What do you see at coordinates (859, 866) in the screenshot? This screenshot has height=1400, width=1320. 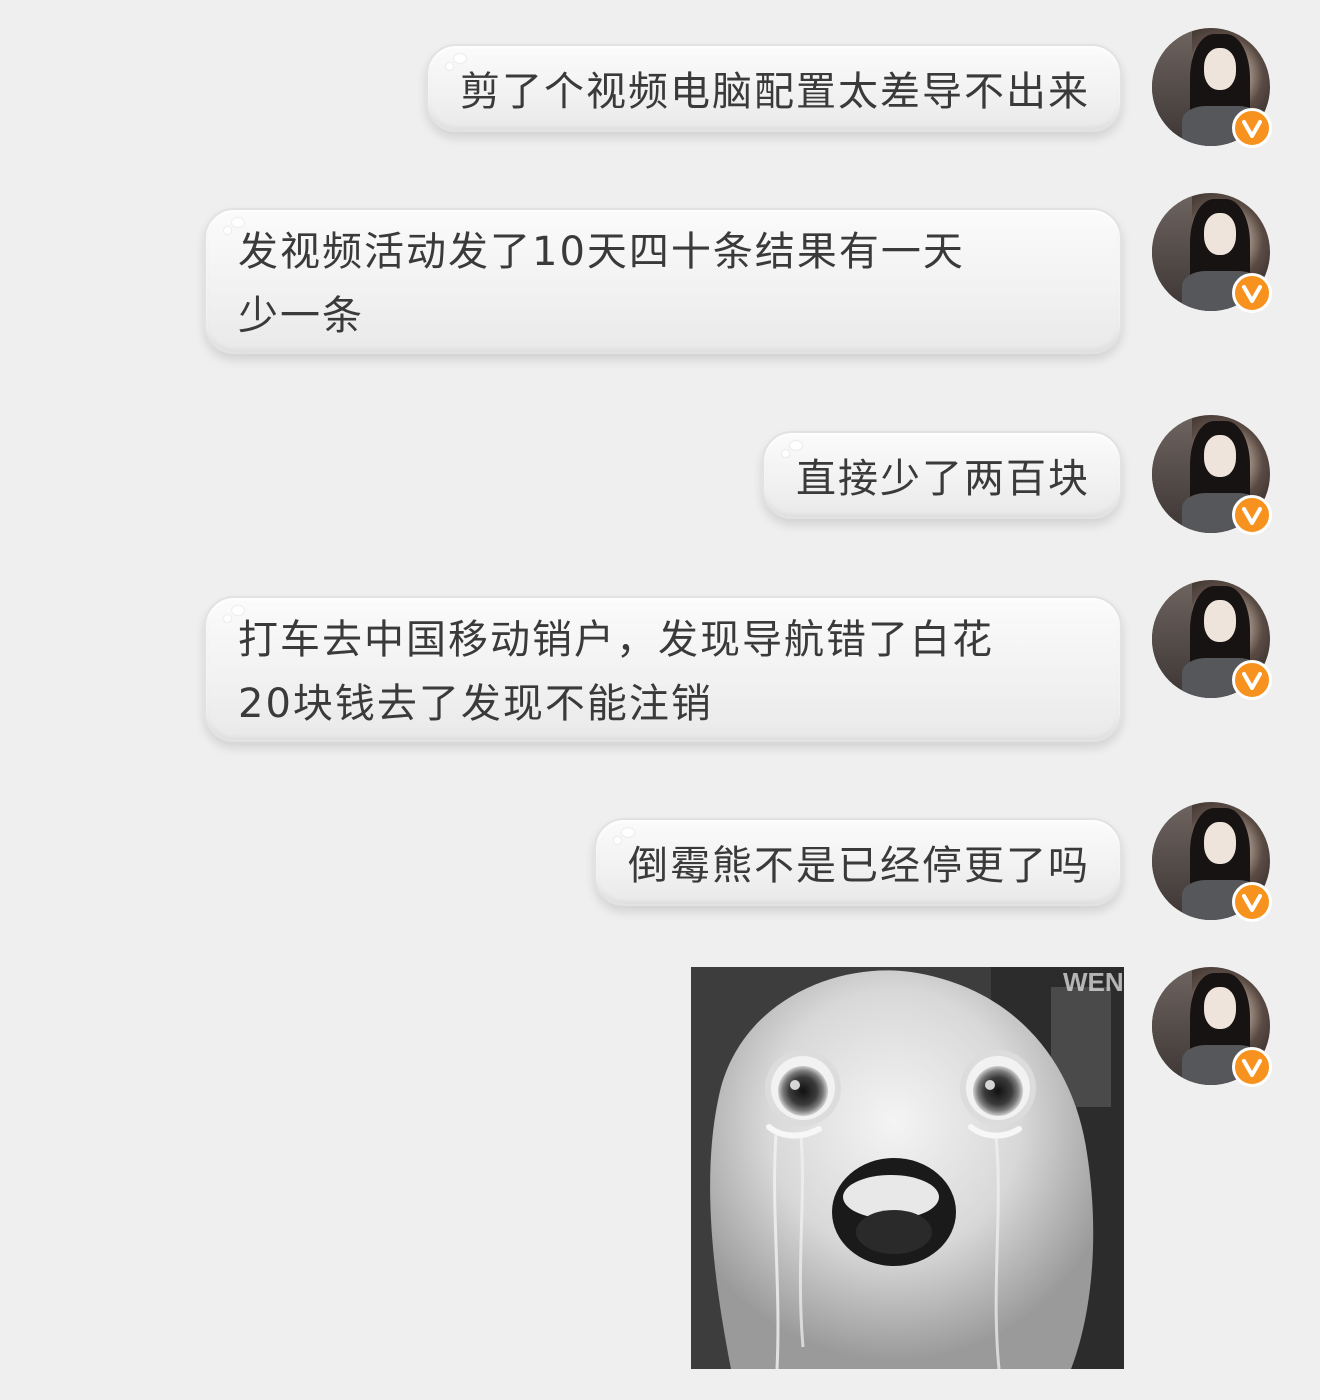 I see `message-text: 倒霉熊不是已经停更了吗` at bounding box center [859, 866].